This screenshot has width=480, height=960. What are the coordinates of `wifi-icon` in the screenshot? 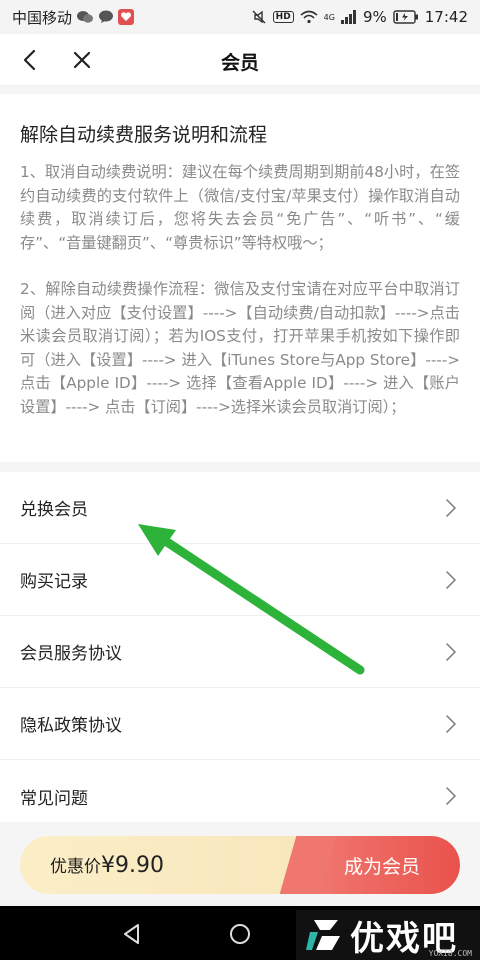 It's located at (309, 17).